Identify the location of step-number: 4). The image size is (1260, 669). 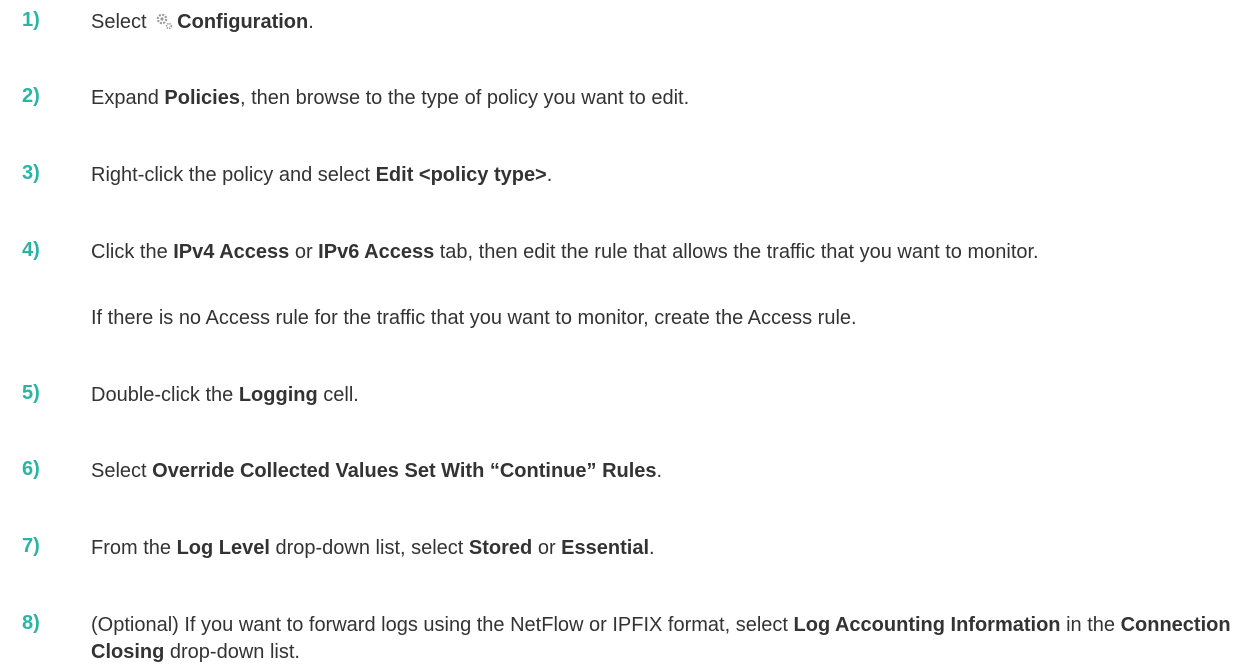
(31, 250).